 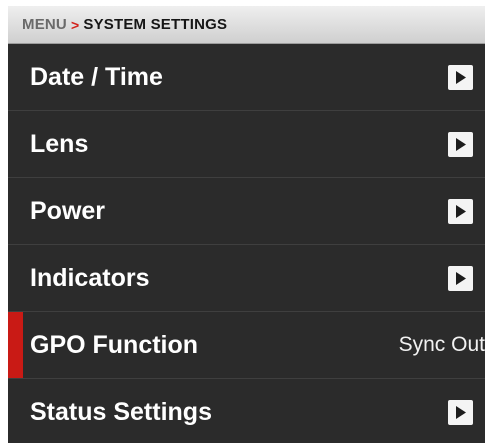 I want to click on menu-item-status-settings: Status Settings, so click(x=246, y=412).